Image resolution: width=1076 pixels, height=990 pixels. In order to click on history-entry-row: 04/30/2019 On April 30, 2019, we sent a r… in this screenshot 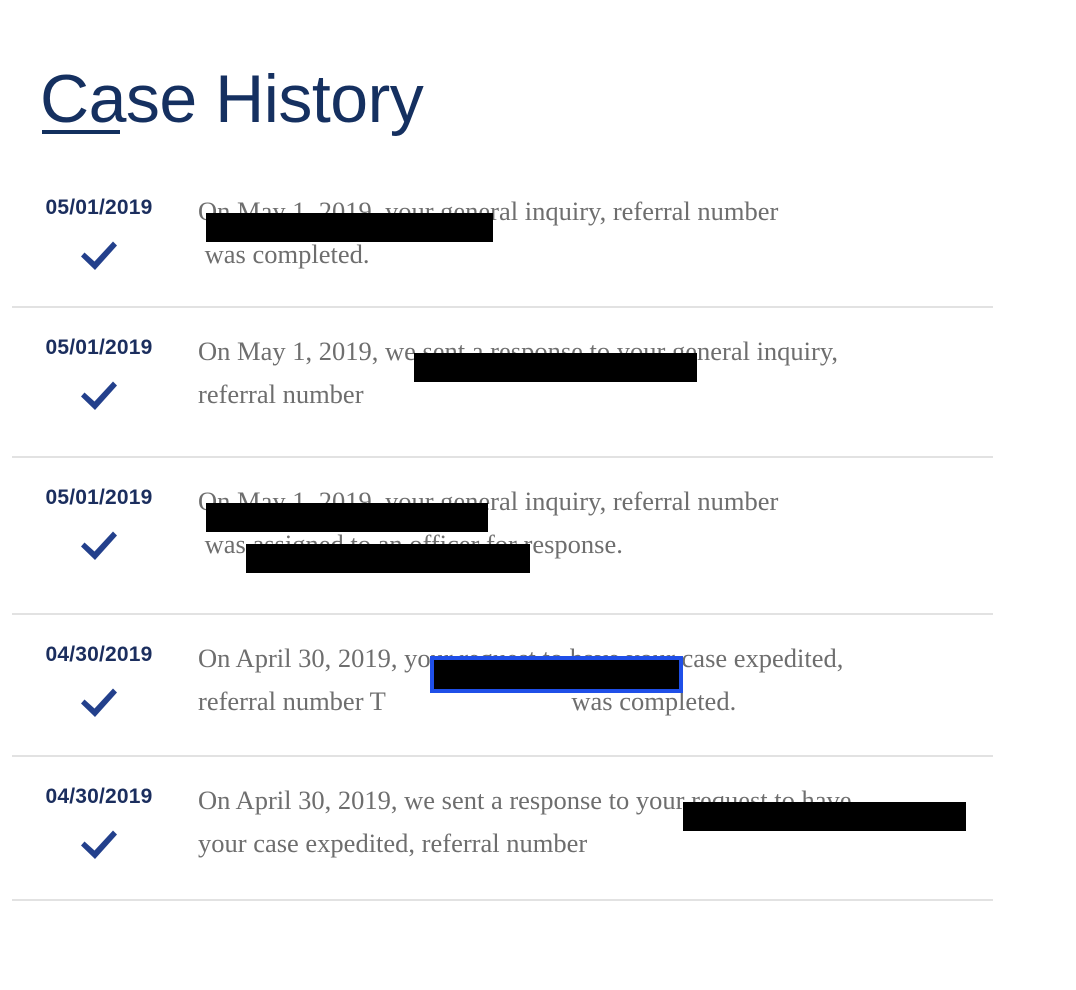, I will do `click(538, 829)`.